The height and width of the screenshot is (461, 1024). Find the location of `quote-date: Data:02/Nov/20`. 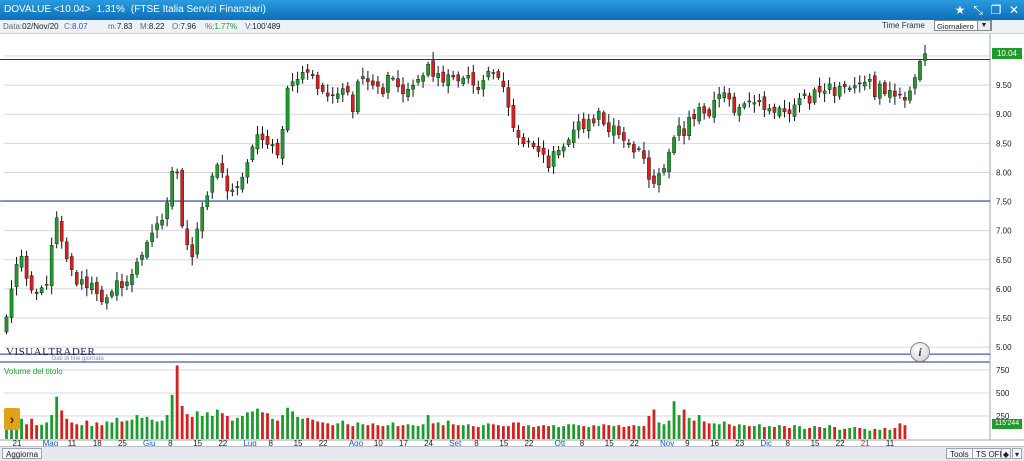

quote-date: Data:02/Nov/20 is located at coordinates (31, 26).